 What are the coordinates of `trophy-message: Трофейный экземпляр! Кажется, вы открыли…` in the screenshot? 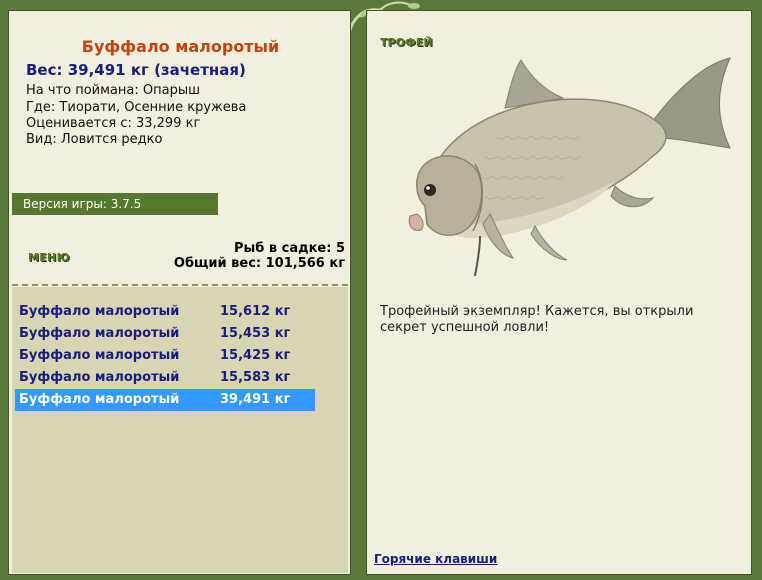 It's located at (537, 319).